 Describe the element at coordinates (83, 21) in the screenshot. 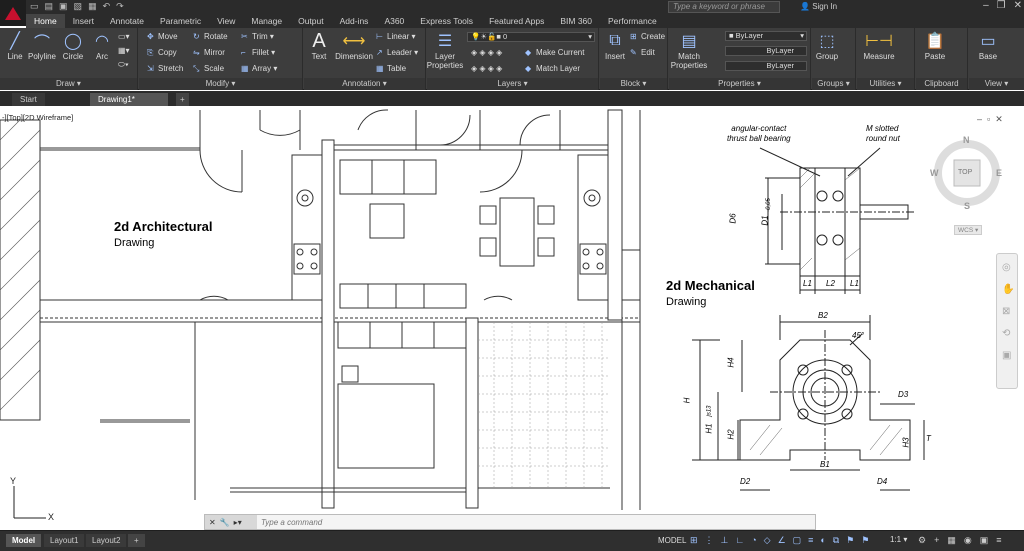

I see `tab-insert: Insert` at that location.